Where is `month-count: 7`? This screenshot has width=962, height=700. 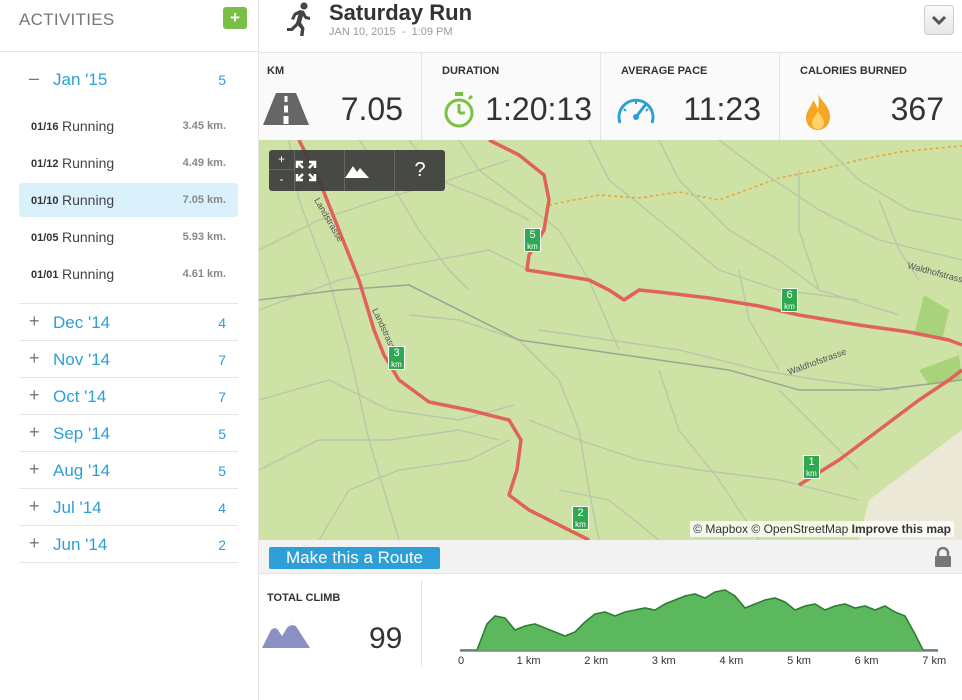 month-count: 7 is located at coordinates (222, 397).